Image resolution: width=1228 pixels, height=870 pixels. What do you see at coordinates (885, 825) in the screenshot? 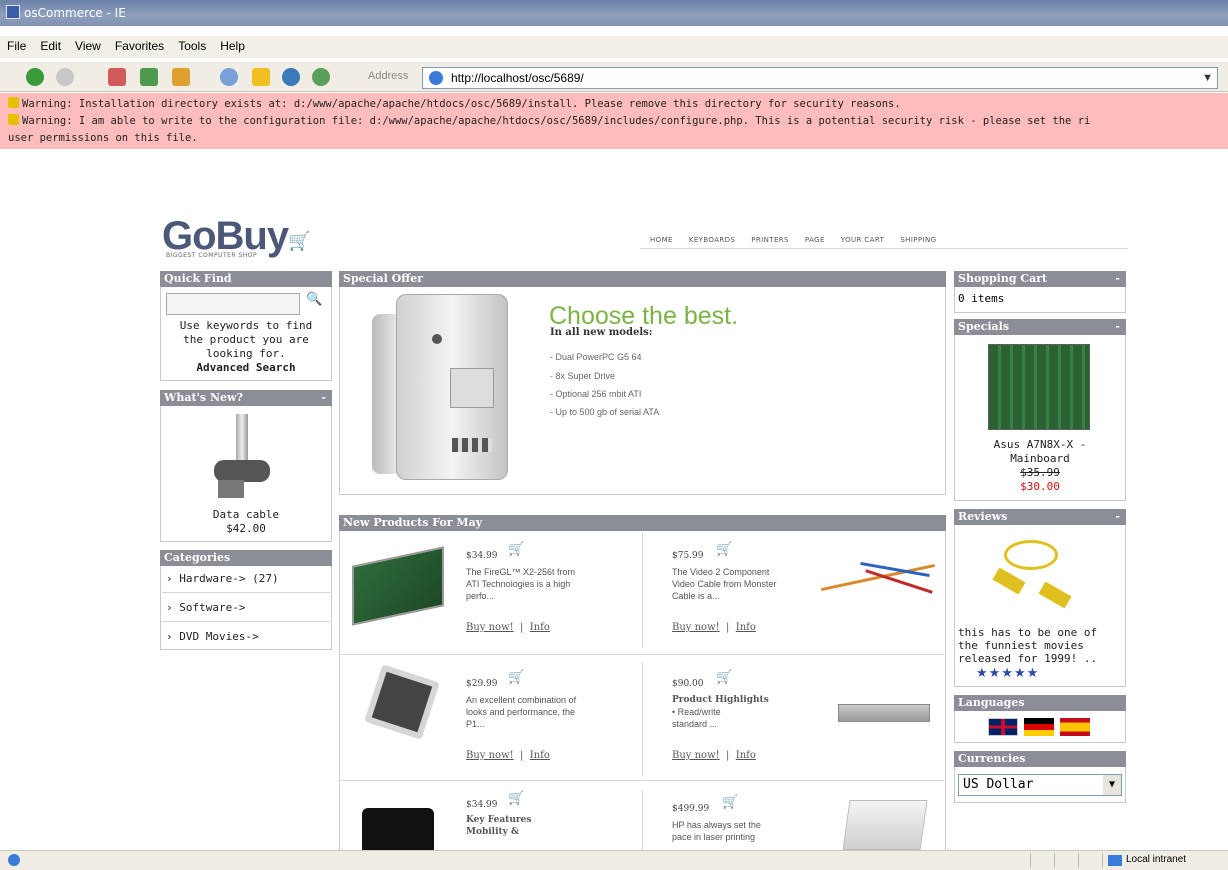
I see `laser-printer-image` at bounding box center [885, 825].